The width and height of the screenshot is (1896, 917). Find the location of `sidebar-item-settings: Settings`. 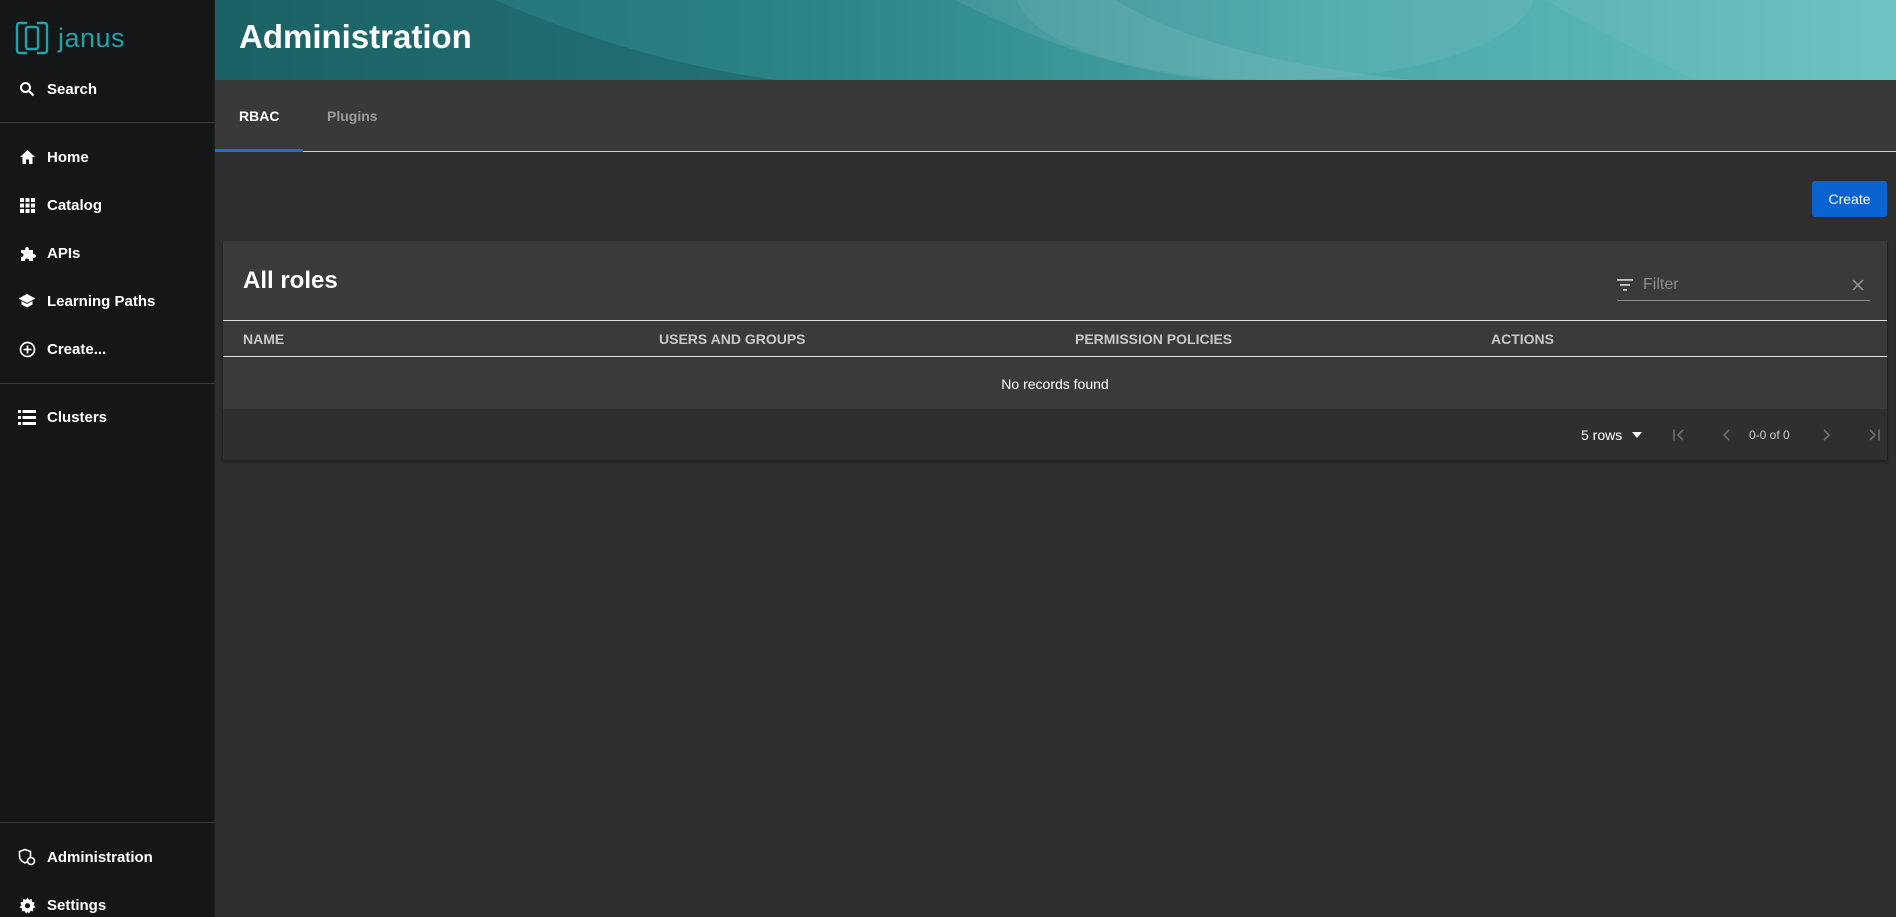

sidebar-item-settings: Settings is located at coordinates (107, 901).